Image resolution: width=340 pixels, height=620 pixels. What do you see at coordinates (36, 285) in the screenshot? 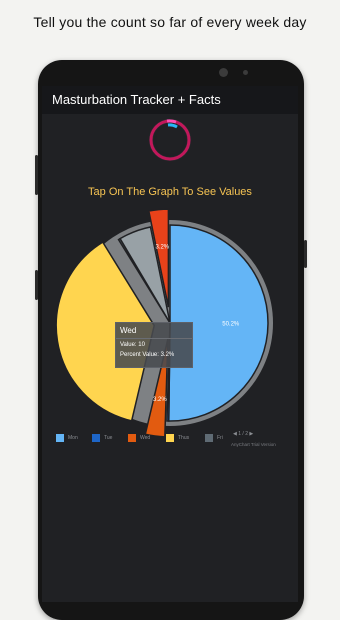
I see `bixby-button` at bounding box center [36, 285].